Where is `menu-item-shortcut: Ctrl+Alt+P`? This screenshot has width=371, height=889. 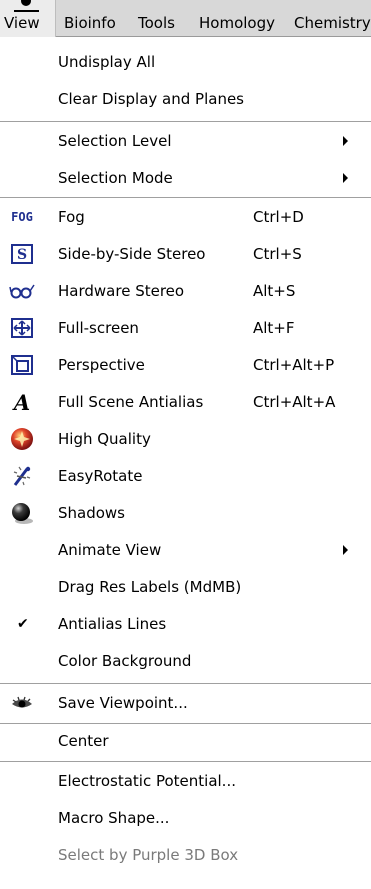
menu-item-shortcut: Ctrl+Alt+P is located at coordinates (294, 365).